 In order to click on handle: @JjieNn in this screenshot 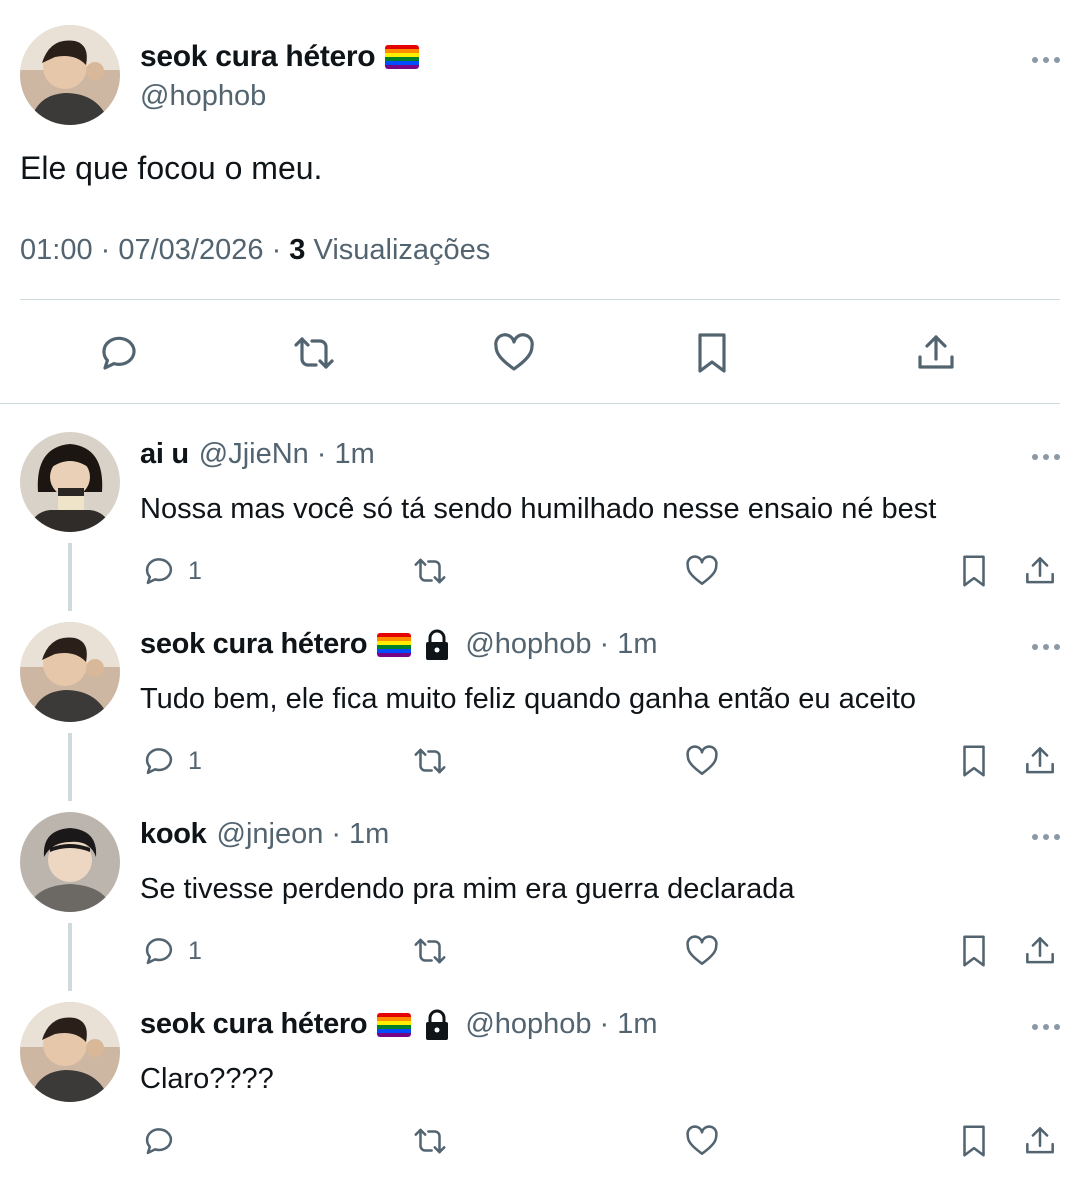, I will do `click(254, 454)`.